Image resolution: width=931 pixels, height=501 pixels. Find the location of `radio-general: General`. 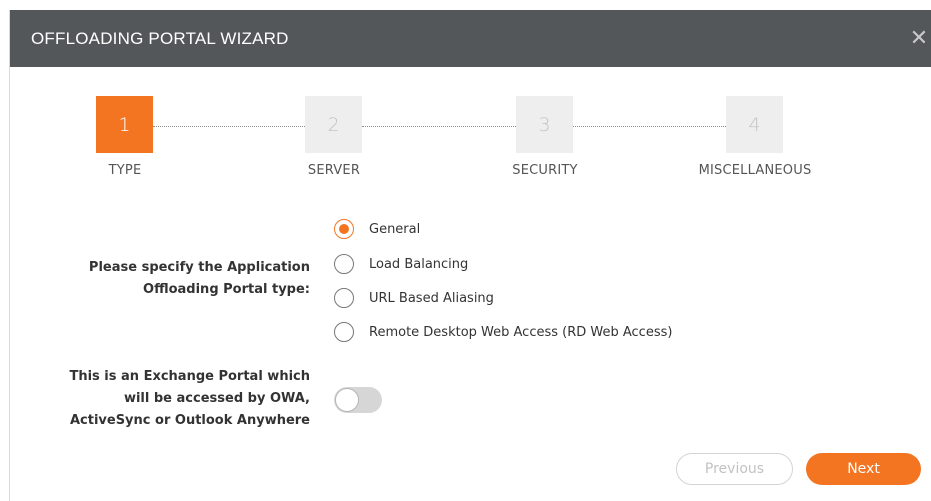

radio-general: General is located at coordinates (377, 229).